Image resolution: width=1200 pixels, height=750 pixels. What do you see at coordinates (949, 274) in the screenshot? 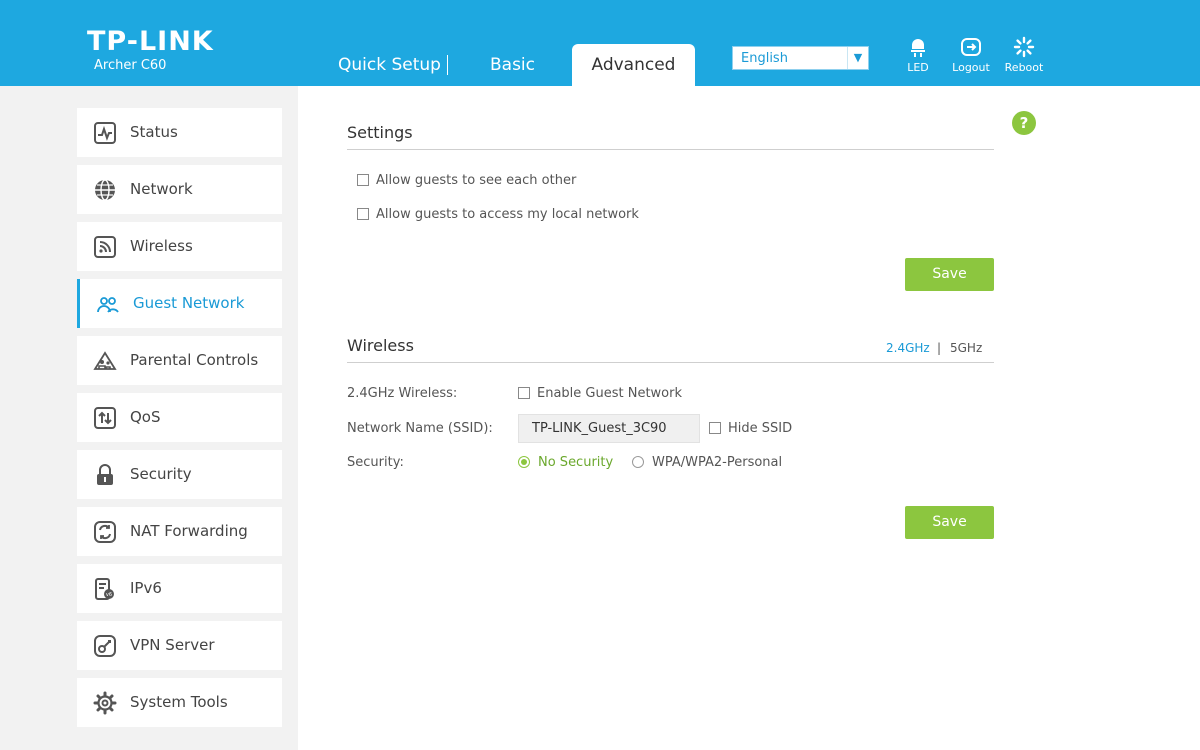
I see `settings-save-button: Save` at bounding box center [949, 274].